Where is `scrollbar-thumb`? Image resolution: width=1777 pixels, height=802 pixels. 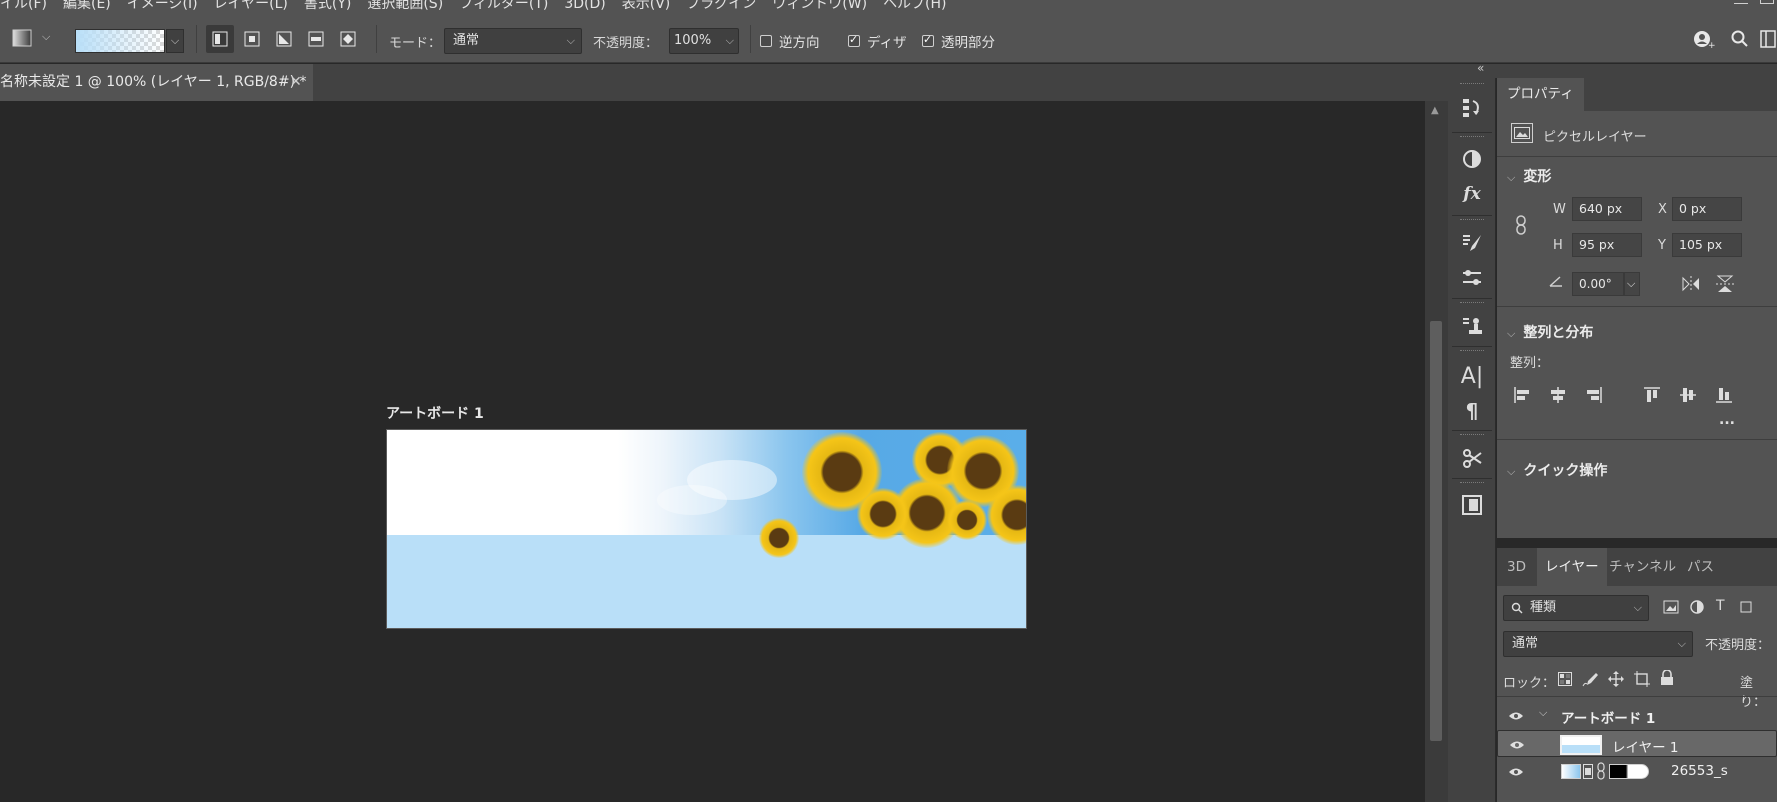 scrollbar-thumb is located at coordinates (1436, 531).